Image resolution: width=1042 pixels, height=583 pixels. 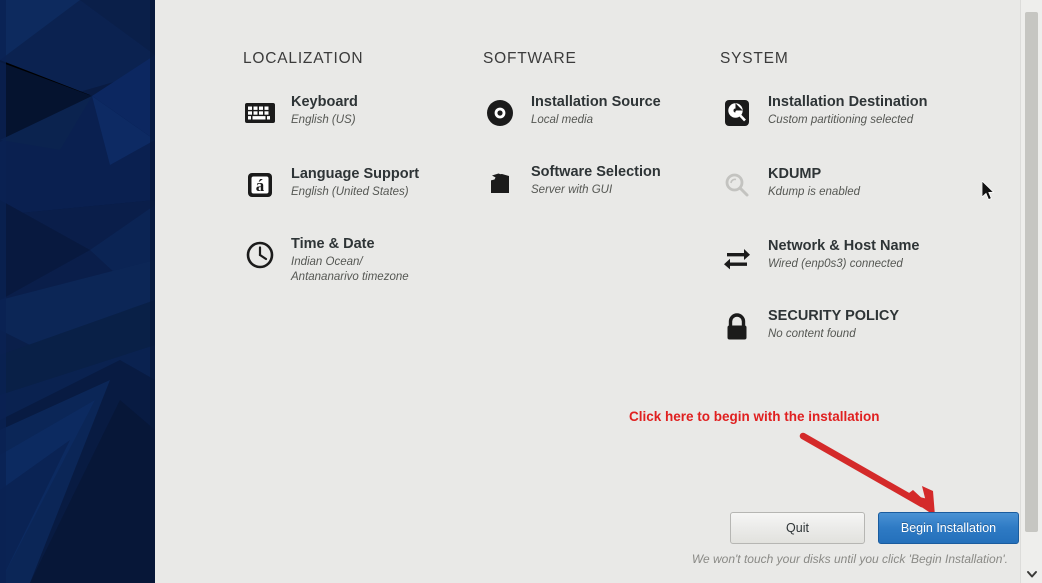 I want to click on hub-item-subtitle: English (United States), so click(x=350, y=192).